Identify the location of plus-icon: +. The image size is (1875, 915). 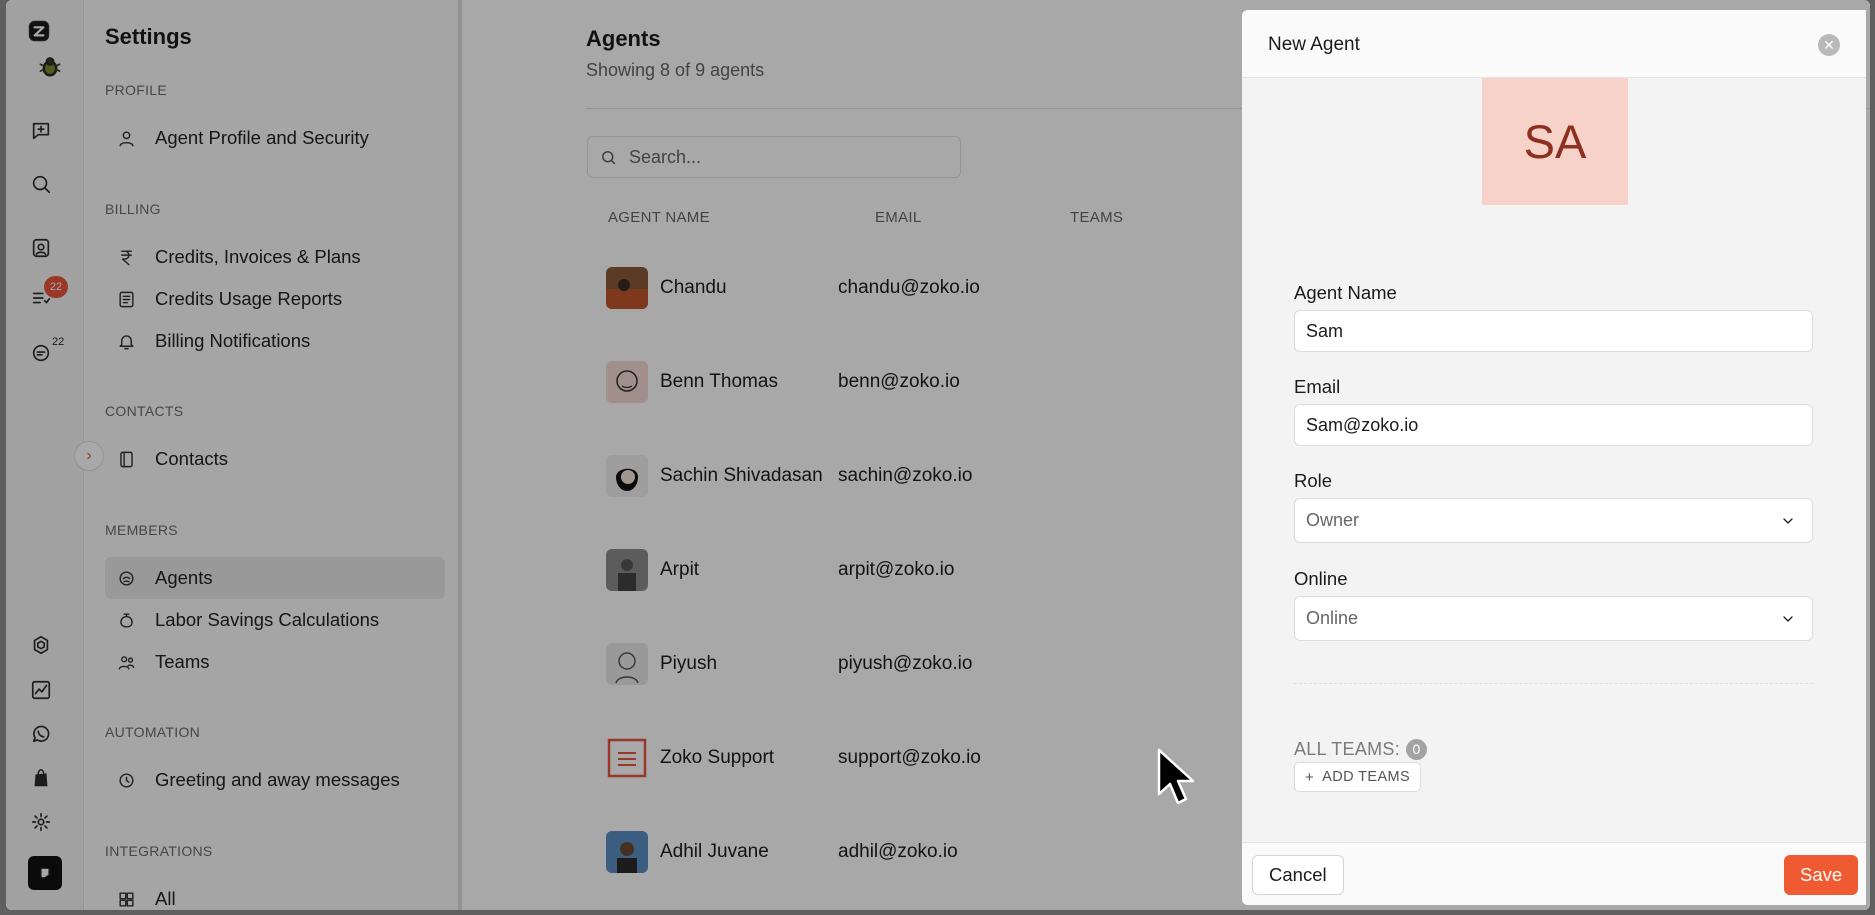
(1310, 777).